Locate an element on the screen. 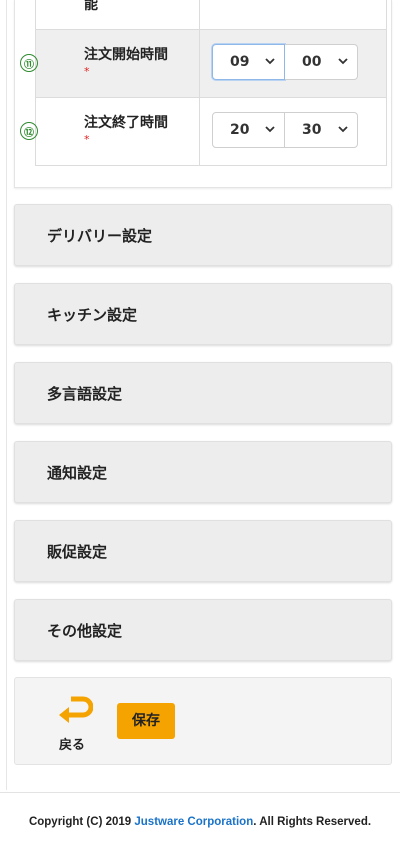 This screenshot has width=400, height=841. select-value: 09 is located at coordinates (240, 62).